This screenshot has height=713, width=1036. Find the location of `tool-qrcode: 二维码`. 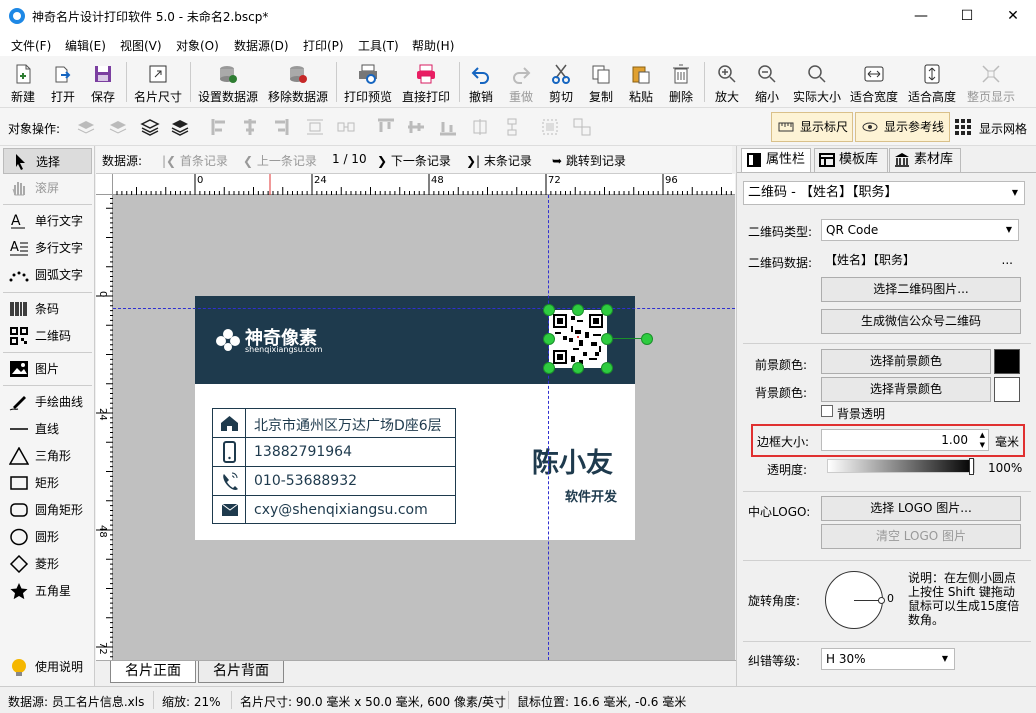

tool-qrcode: 二维码 is located at coordinates (47, 336).